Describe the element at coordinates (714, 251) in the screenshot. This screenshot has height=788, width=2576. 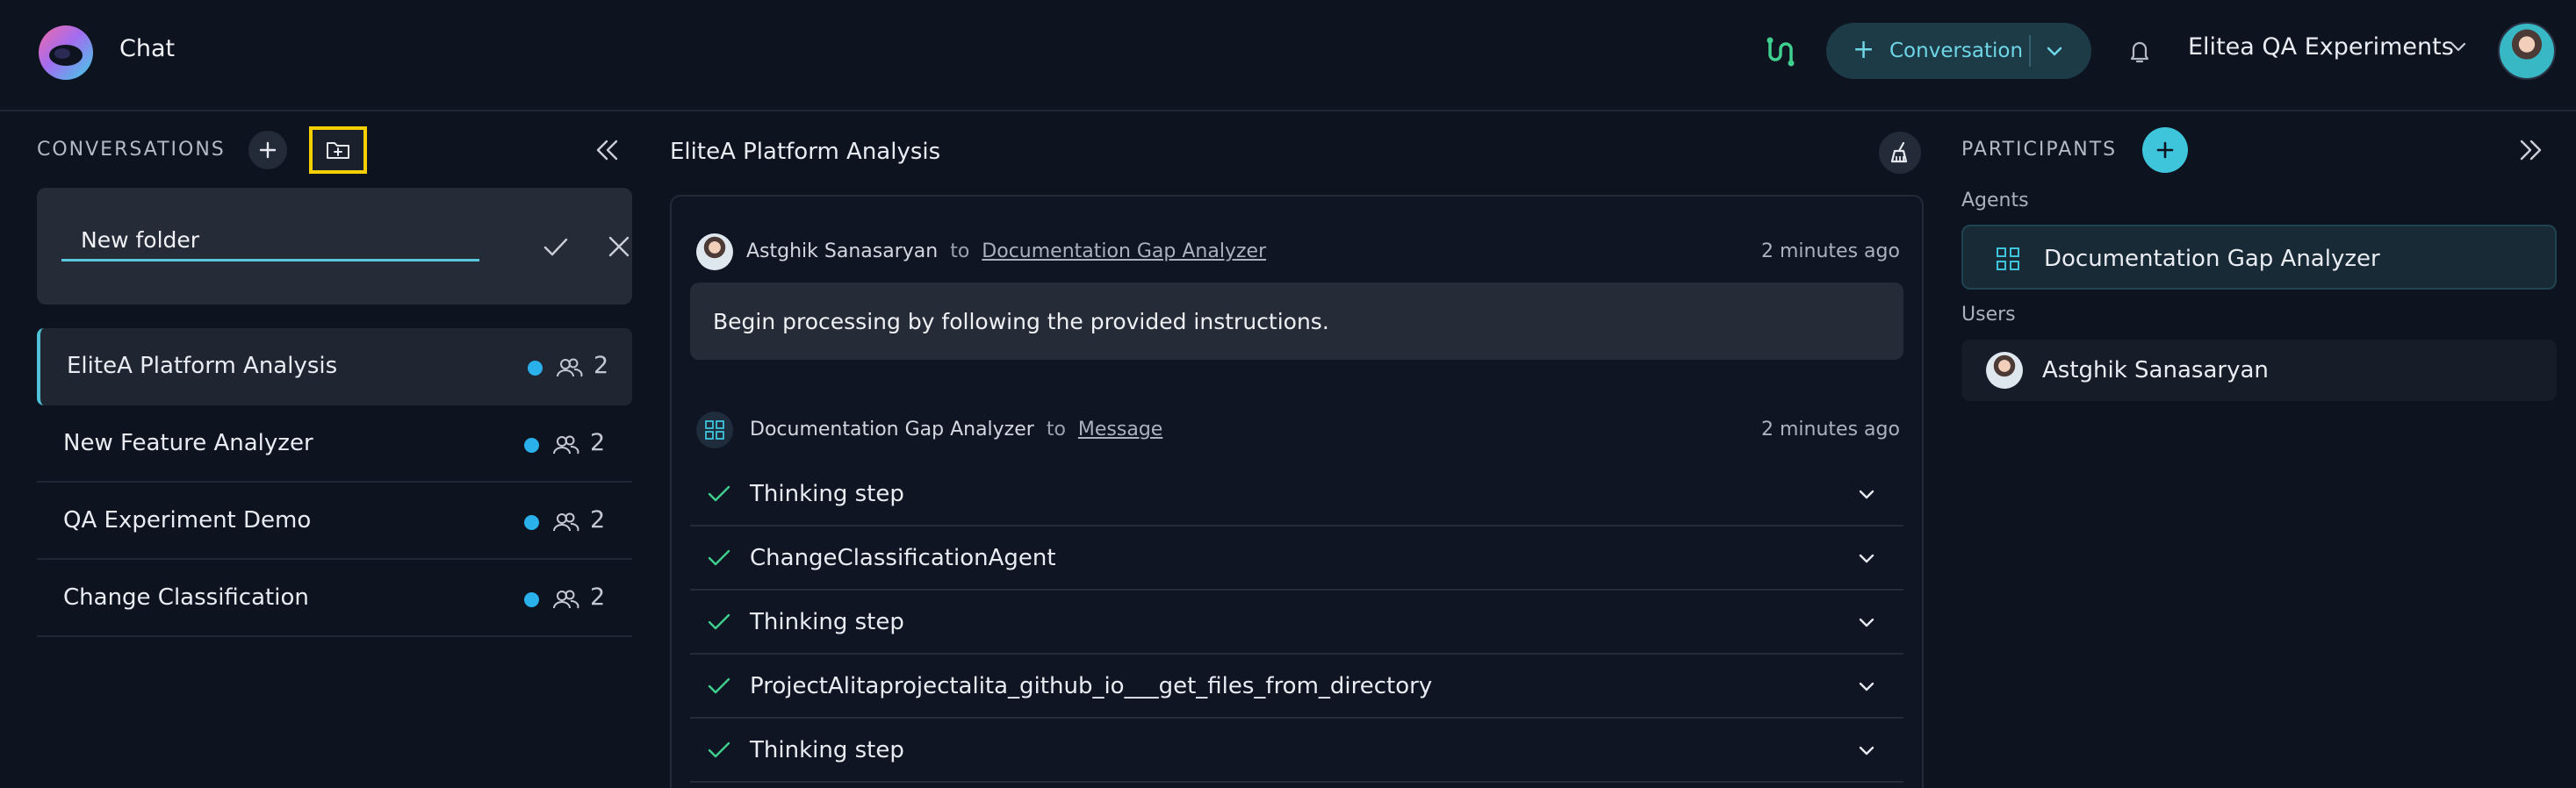
I see `sender-avatar` at that location.